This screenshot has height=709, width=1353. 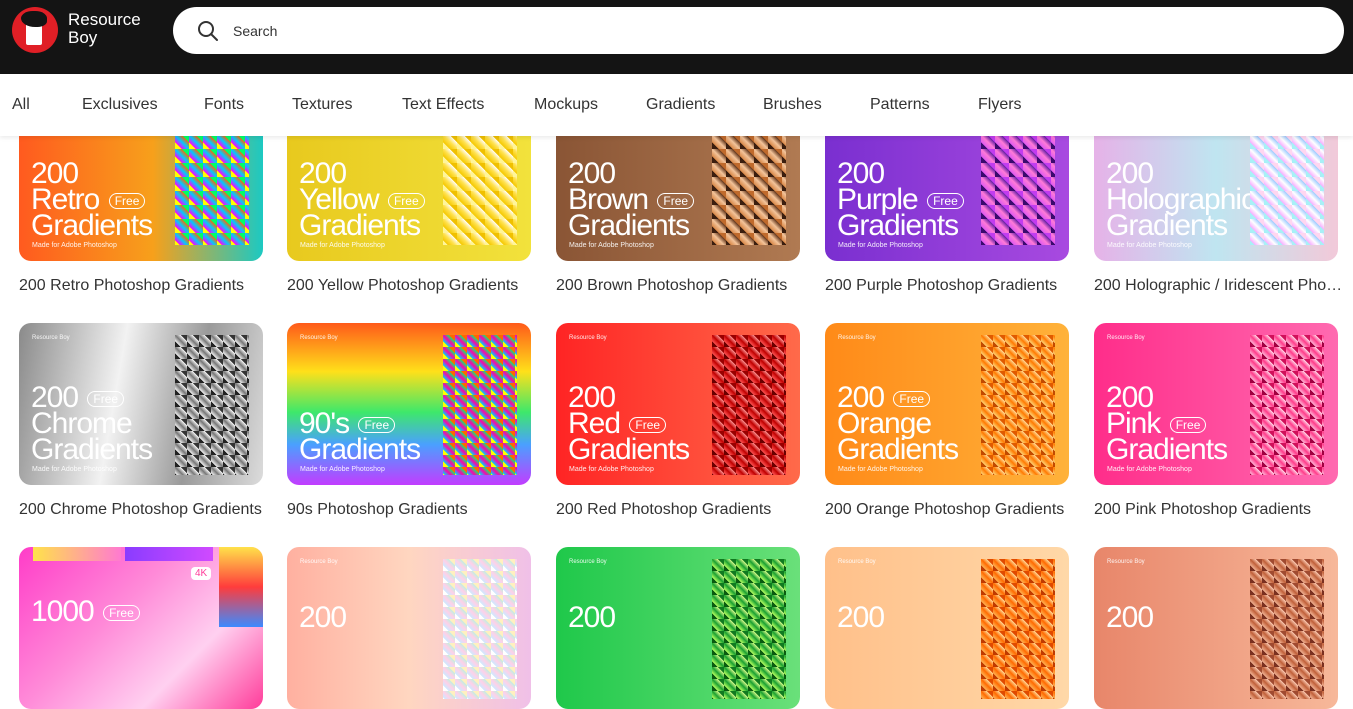 I want to click on thumb-title: 200 Retro Free Gradients, so click(x=92, y=199).